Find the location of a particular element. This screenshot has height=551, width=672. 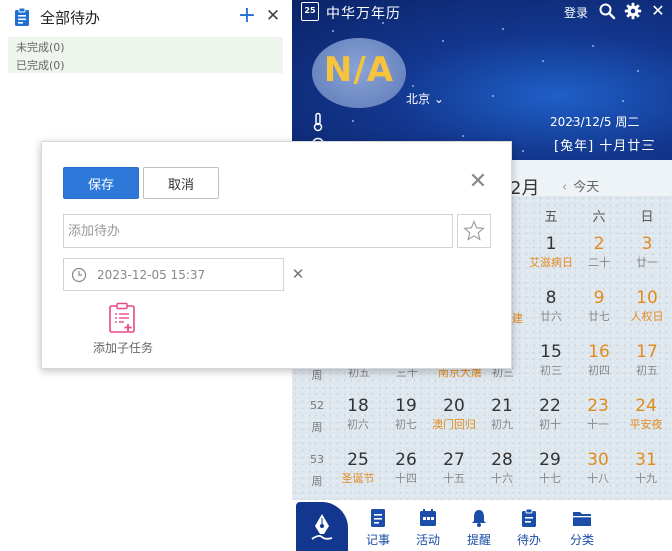

calendar-day-cell: 30 十八 is located at coordinates (598, 472).